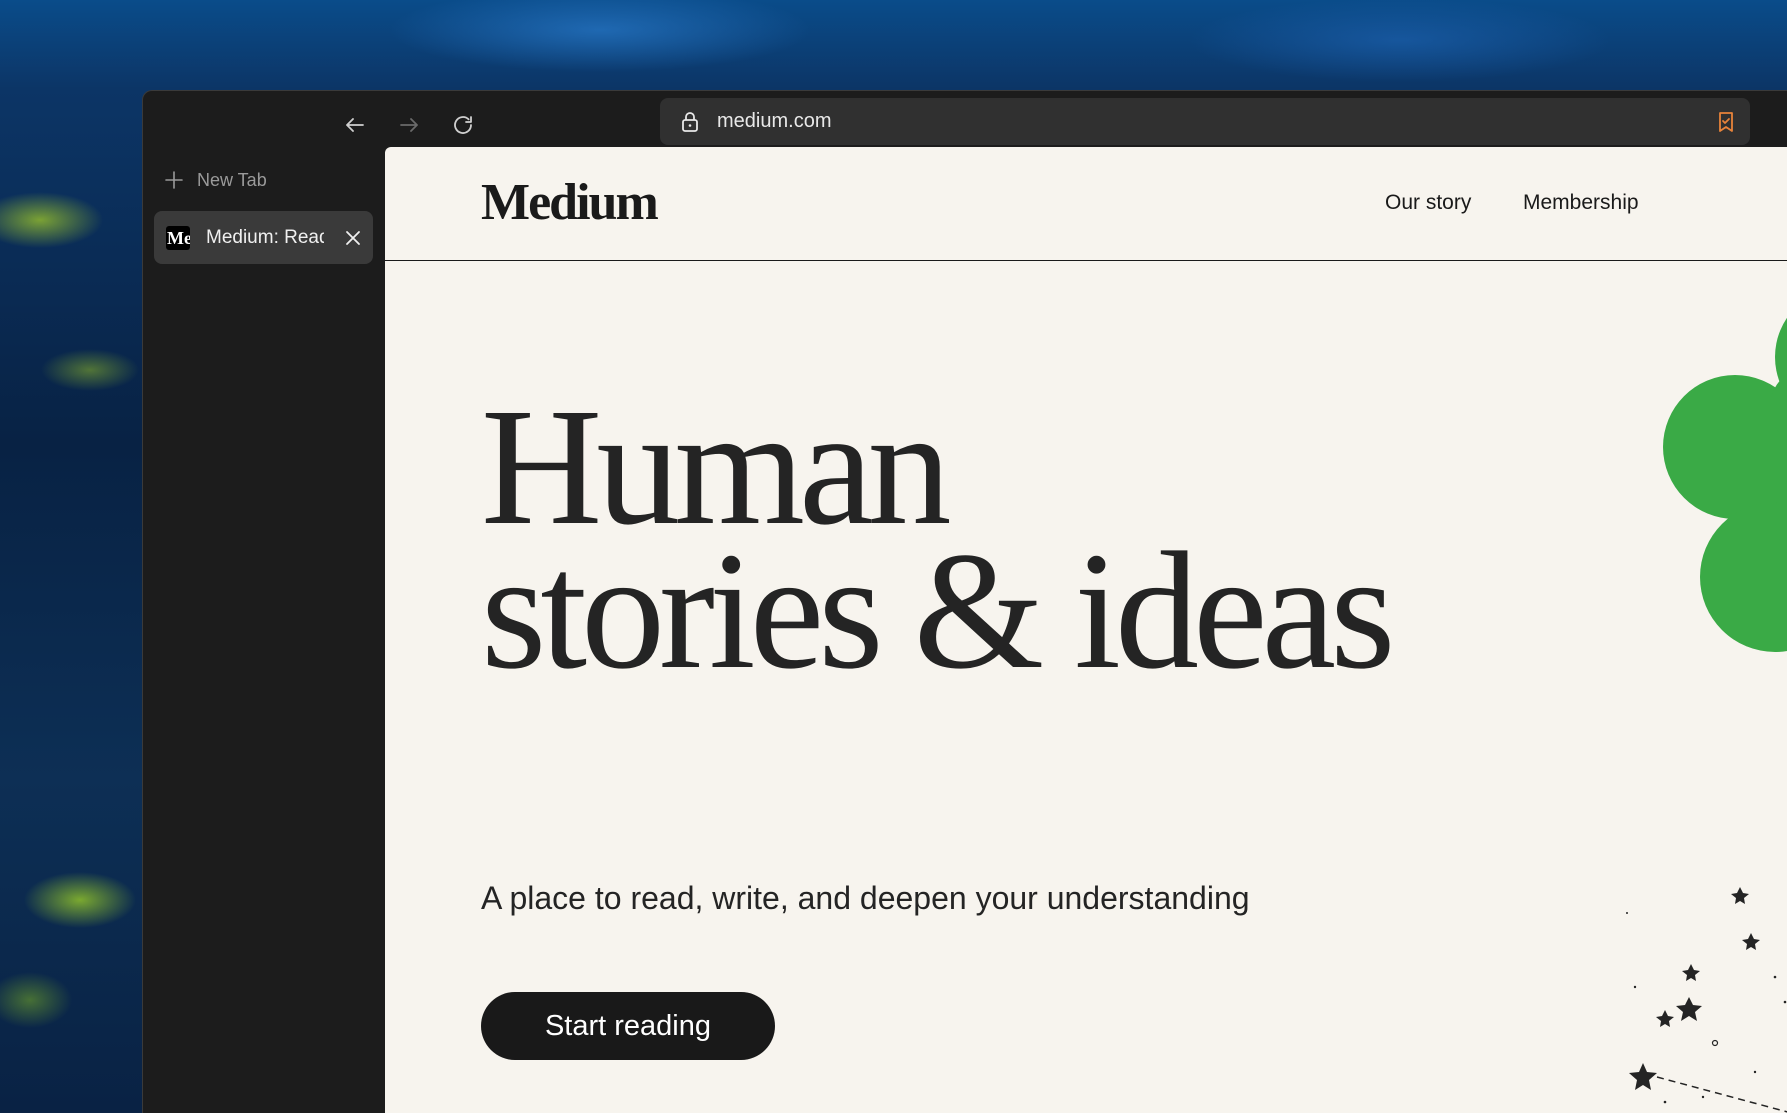 The height and width of the screenshot is (1113, 1787). What do you see at coordinates (178, 238) in the screenshot?
I see `medium-favicon-icon: Medium` at bounding box center [178, 238].